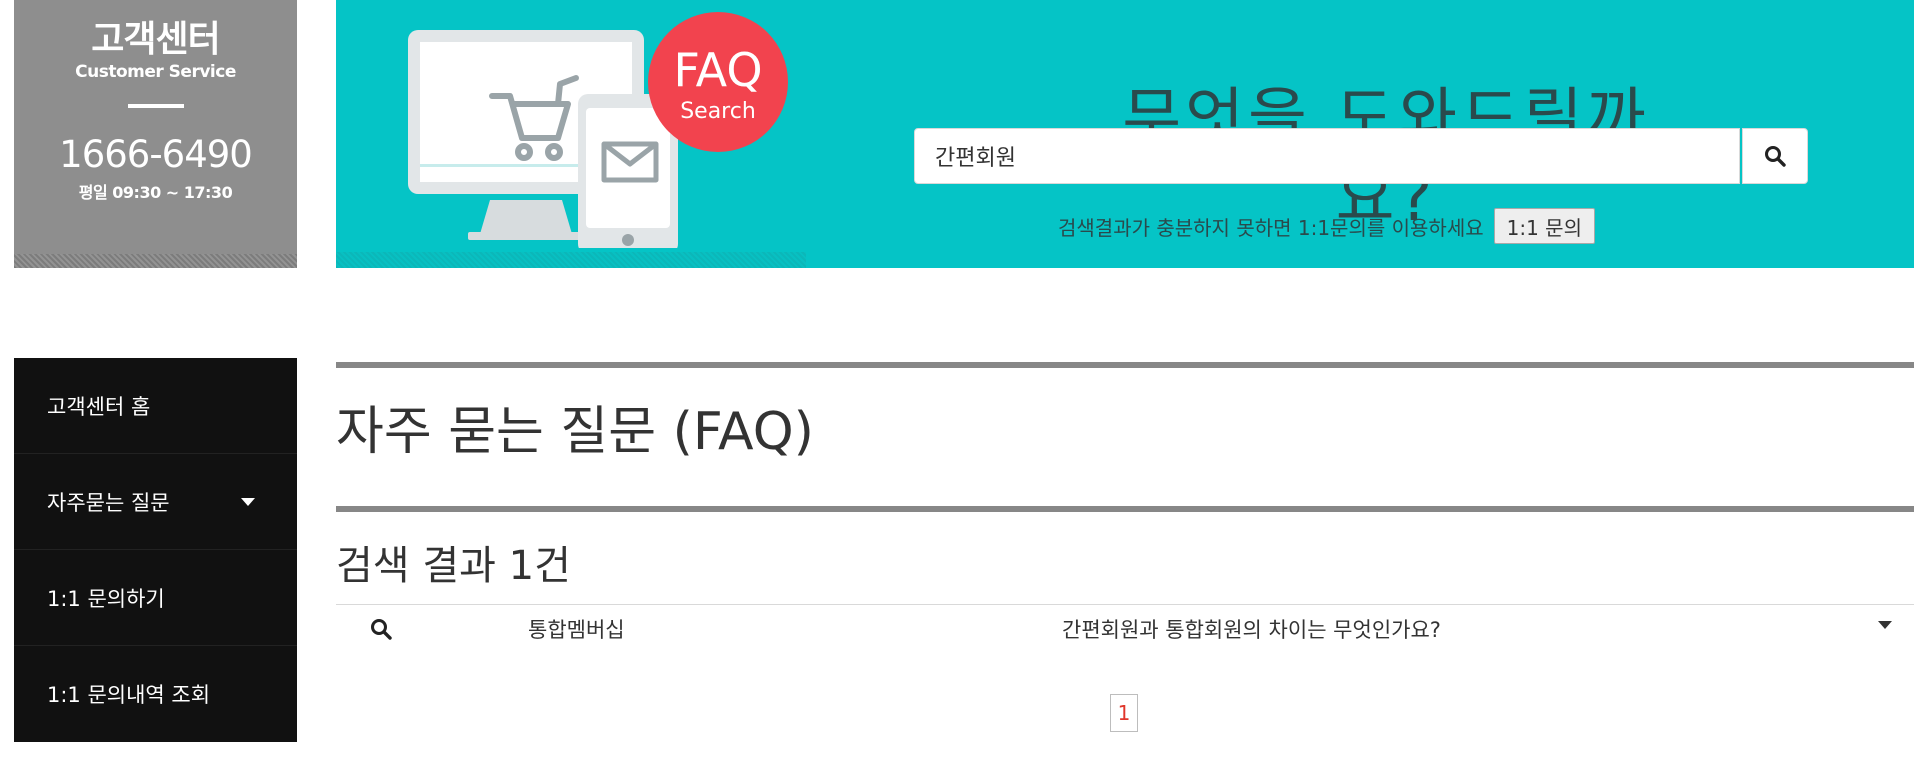 This screenshot has width=1914, height=768. I want to click on faq-result-row: 통합멤버십 간편회원과 통합회원의 차이는 무엇인가요?, so click(1125, 629).